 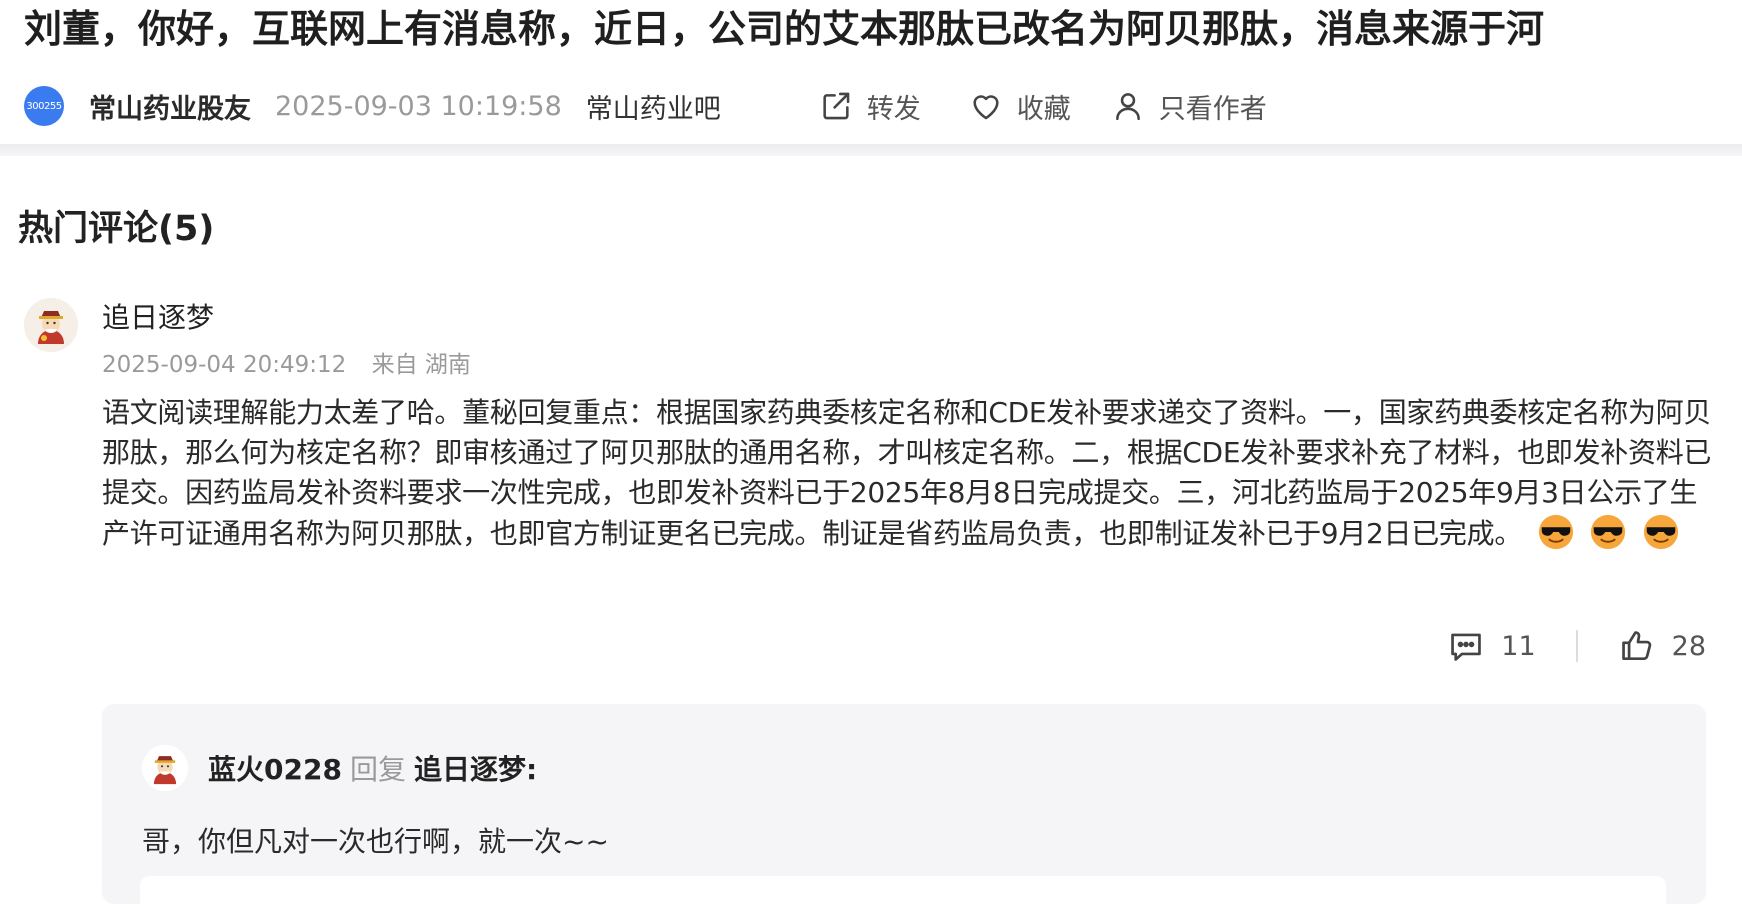 What do you see at coordinates (116, 229) in the screenshot?
I see `hot-comments-title: 热门评论(5)` at bounding box center [116, 229].